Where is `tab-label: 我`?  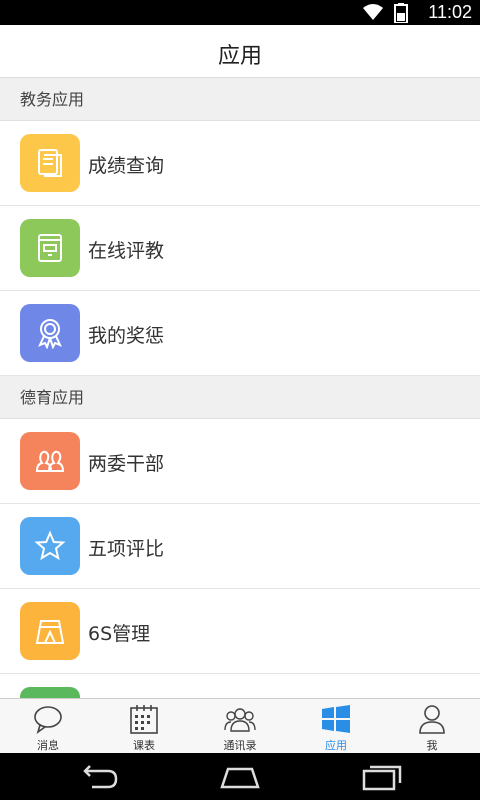
tab-label: 我 is located at coordinates (432, 745).